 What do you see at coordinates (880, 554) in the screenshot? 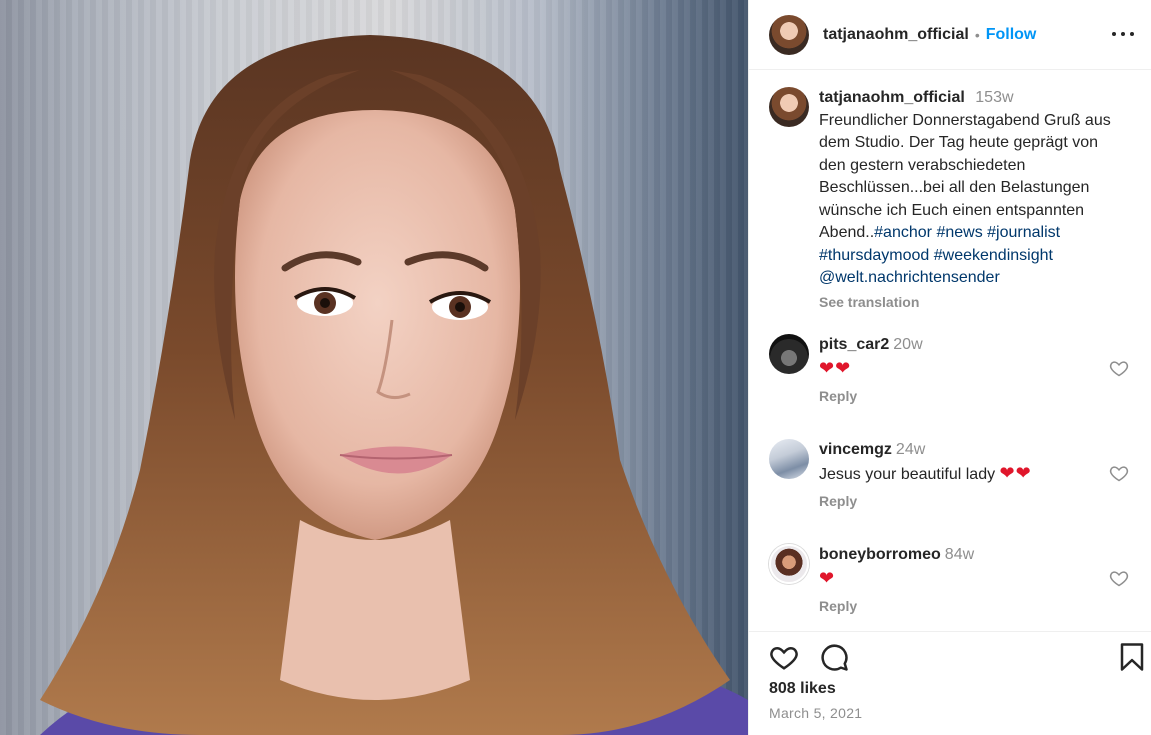
I see `commenter-username: boneyborromeo` at bounding box center [880, 554].